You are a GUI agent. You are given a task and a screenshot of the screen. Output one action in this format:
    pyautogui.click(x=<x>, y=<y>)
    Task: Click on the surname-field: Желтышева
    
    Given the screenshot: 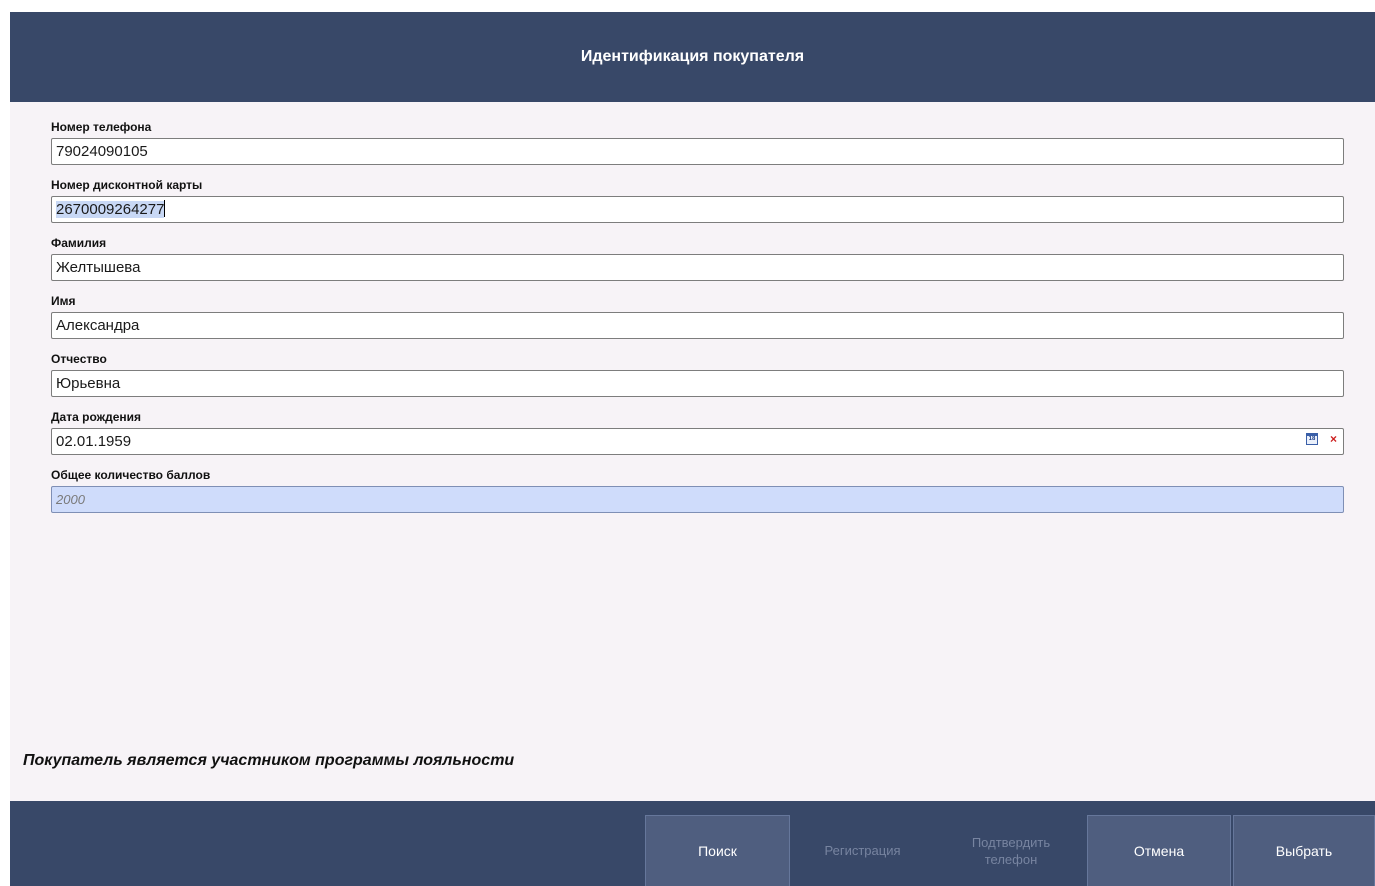 What is the action you would take?
    pyautogui.click(x=697, y=267)
    